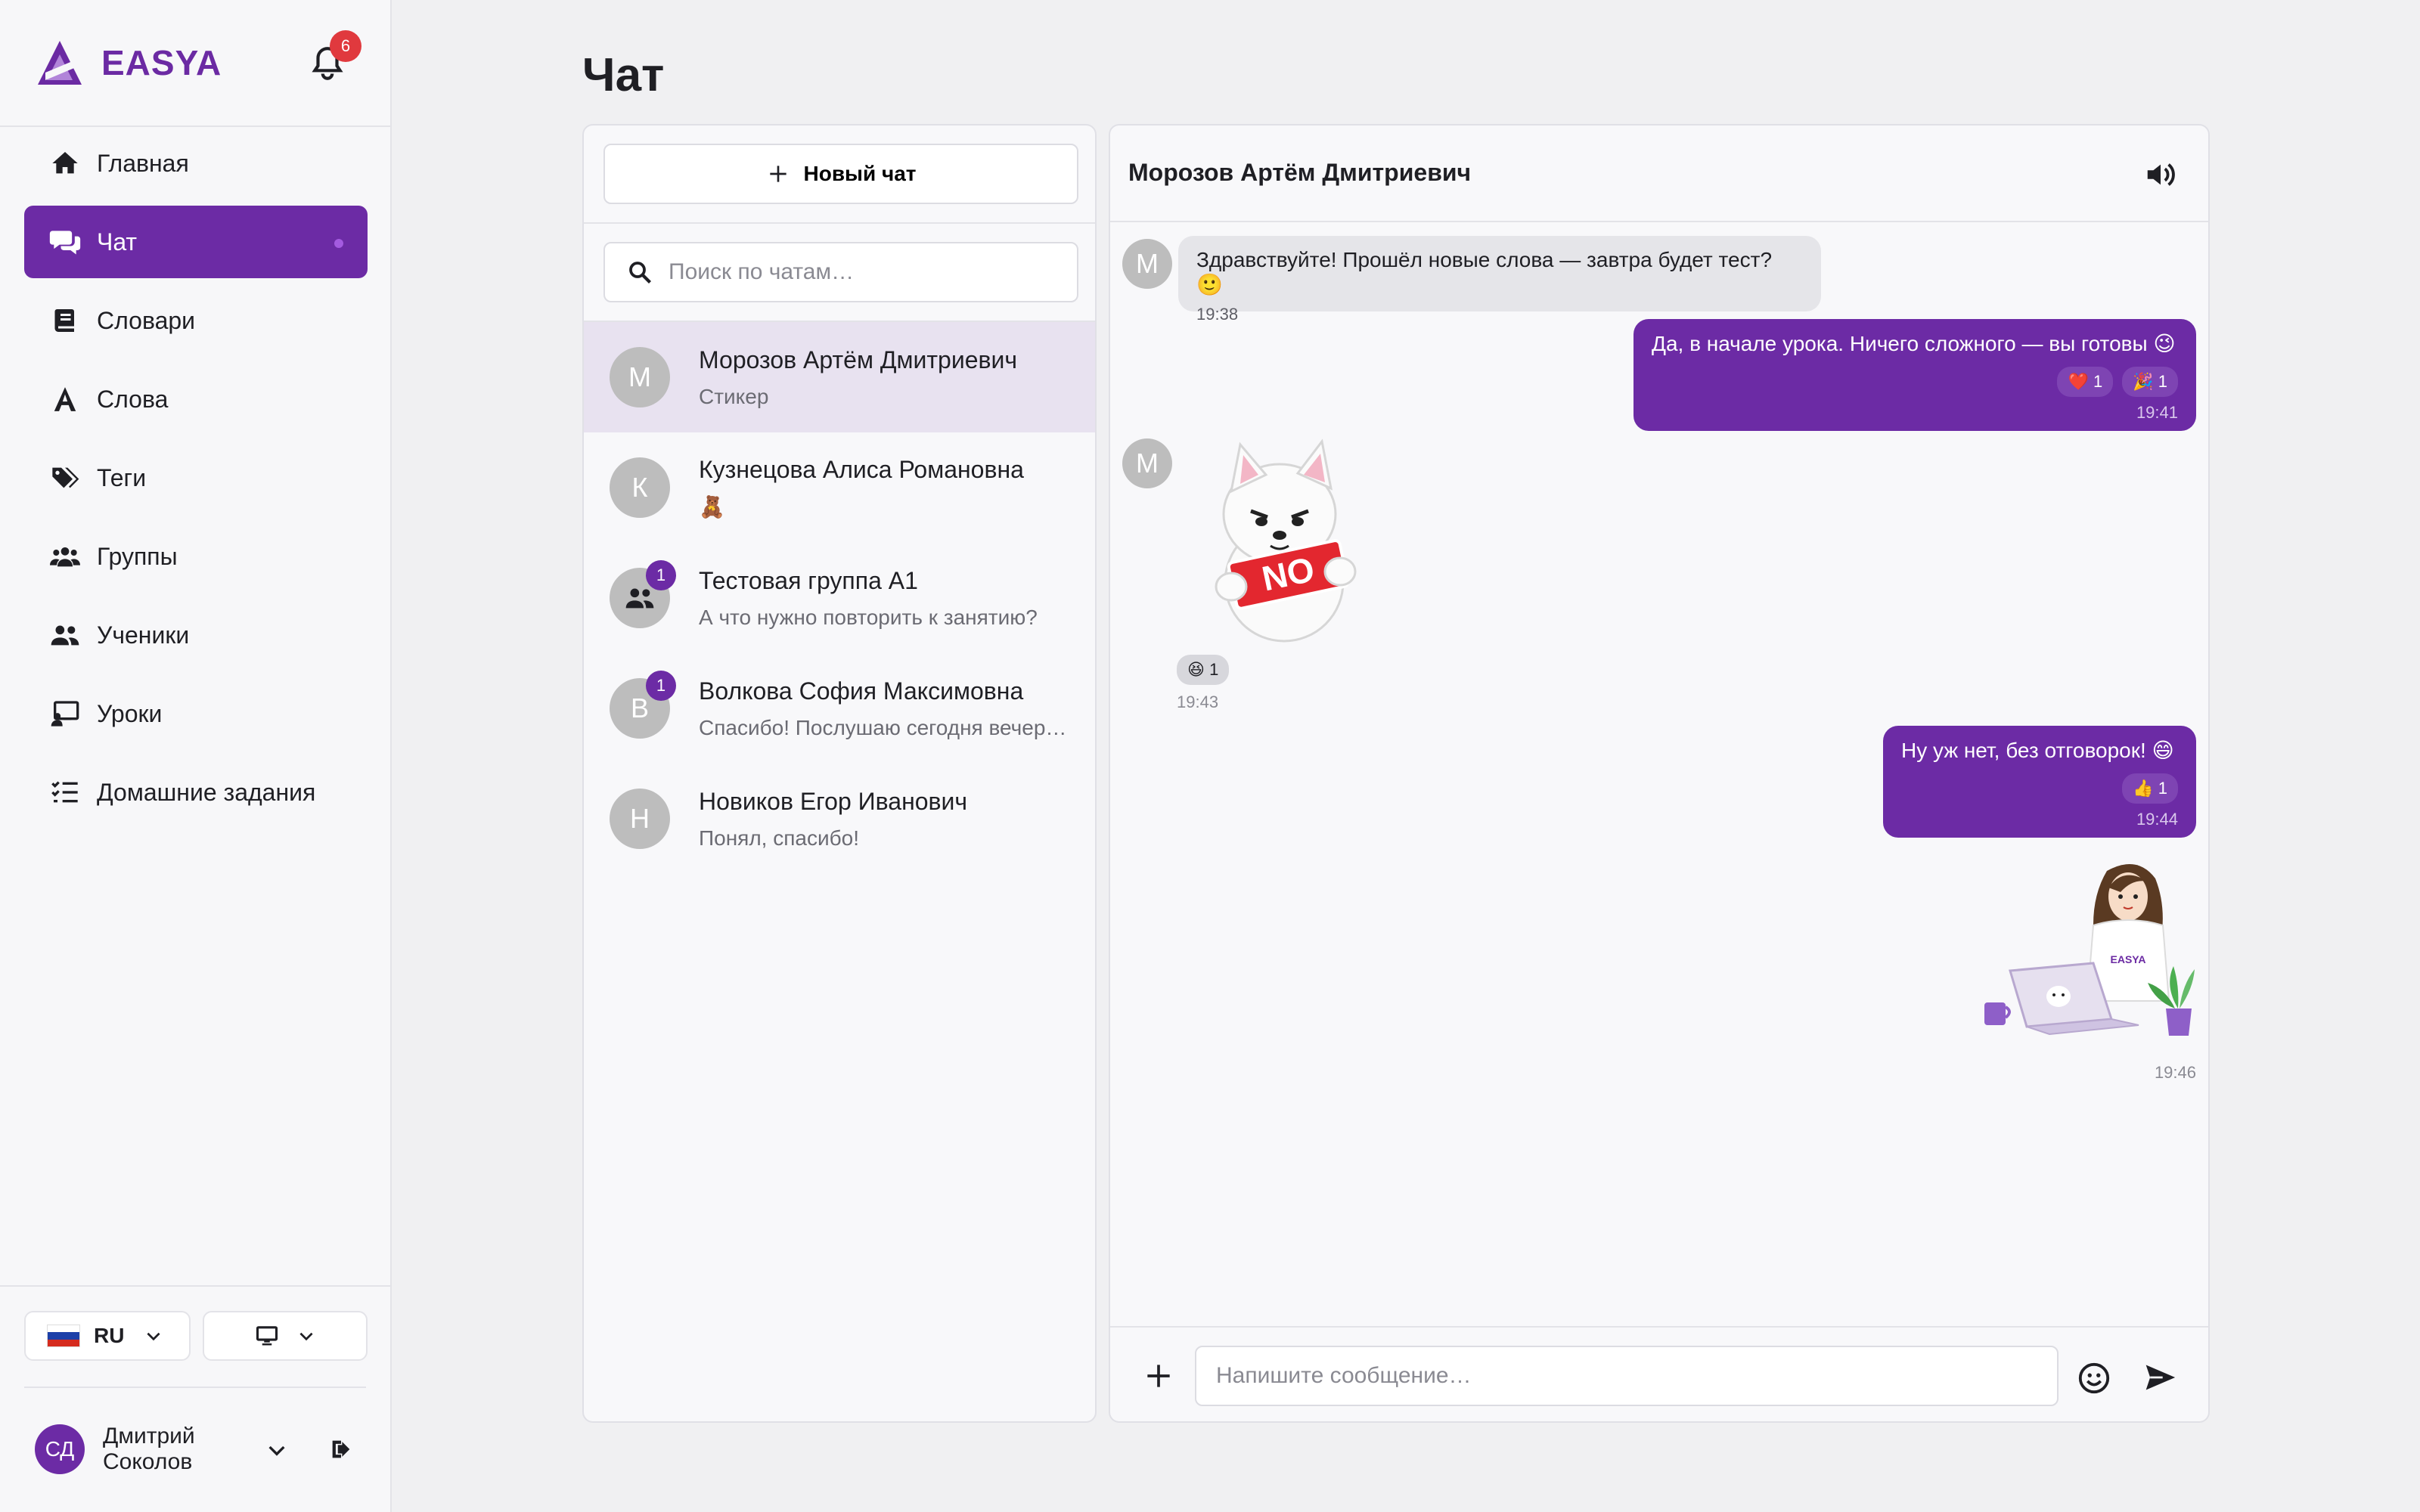 The image size is (2420, 1512). I want to click on nav-item-home: Главная, so click(196, 163).